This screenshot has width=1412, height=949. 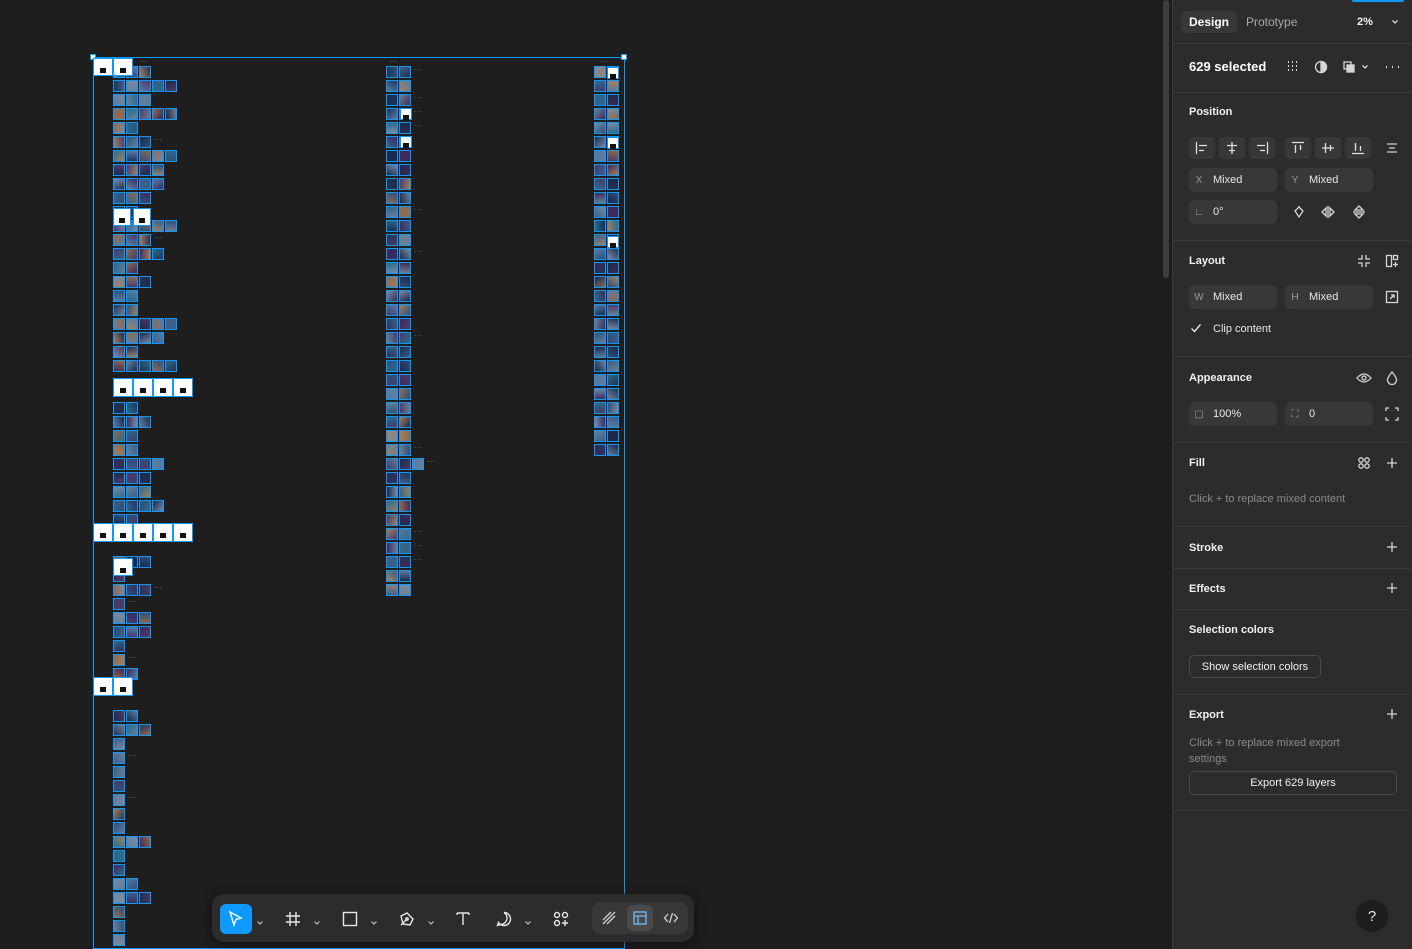 I want to click on pen-tool, so click(x=407, y=919).